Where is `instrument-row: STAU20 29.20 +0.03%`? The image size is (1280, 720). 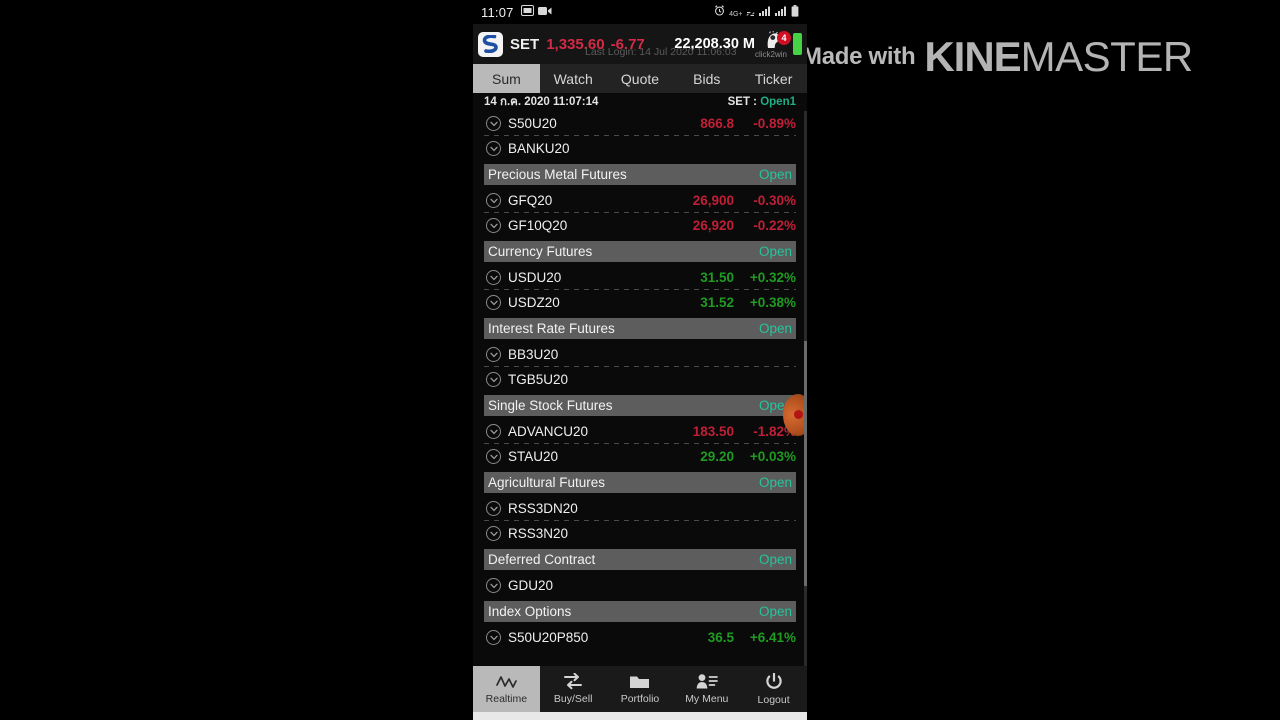
instrument-row: STAU20 29.20 +0.03% is located at coordinates (640, 456).